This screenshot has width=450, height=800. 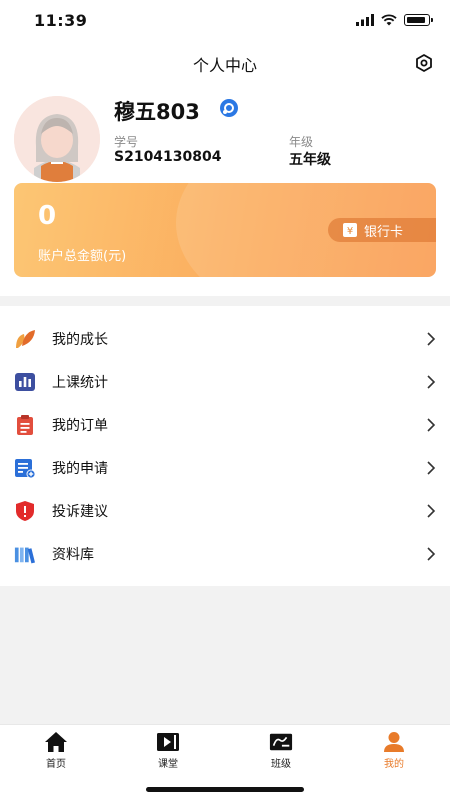 I want to click on profile-person-icon, so click(x=394, y=742).